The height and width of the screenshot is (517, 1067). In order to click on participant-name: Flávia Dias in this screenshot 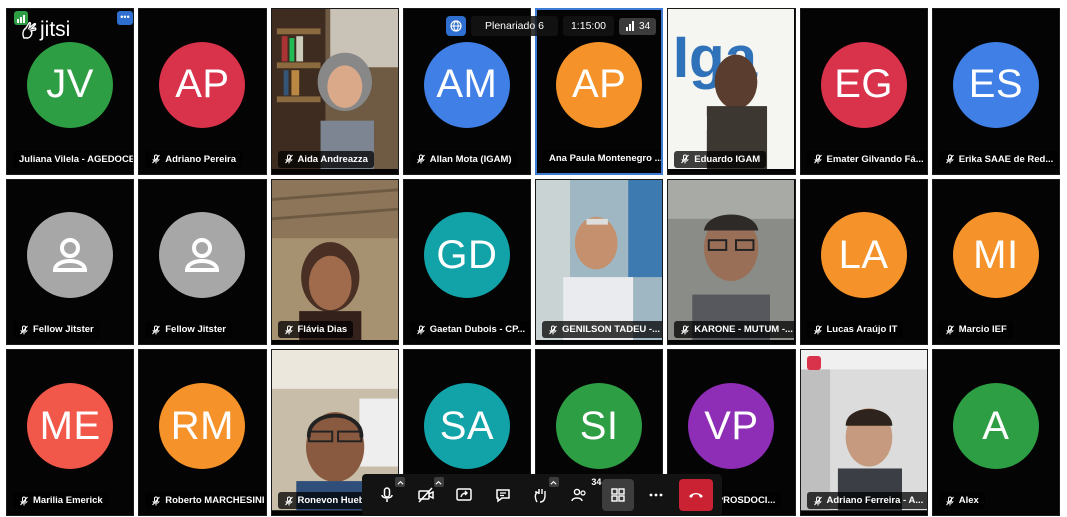, I will do `click(315, 330)`.